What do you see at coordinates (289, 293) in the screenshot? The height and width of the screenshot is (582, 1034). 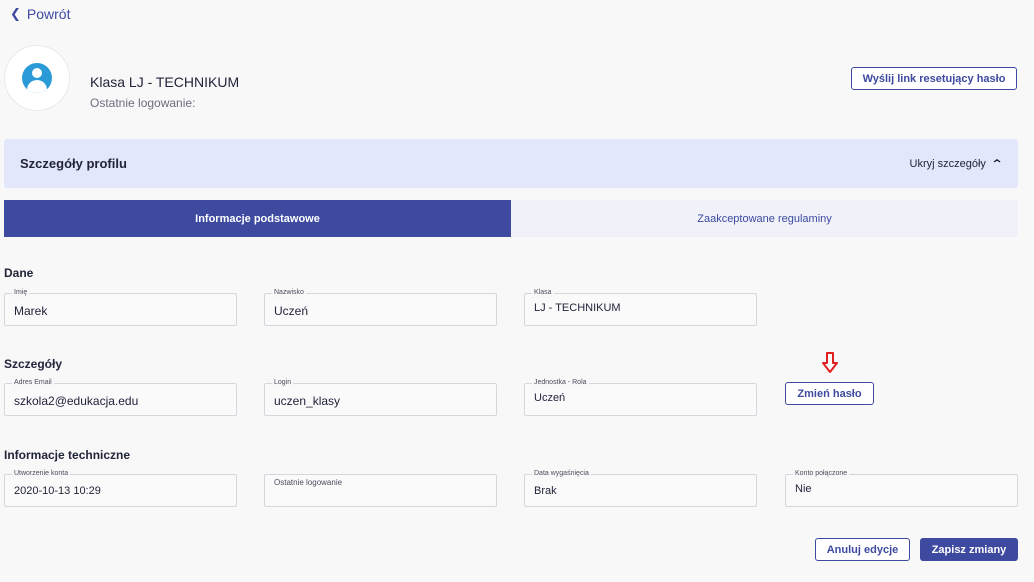 I see `last-name-label: Nazwisko` at bounding box center [289, 293].